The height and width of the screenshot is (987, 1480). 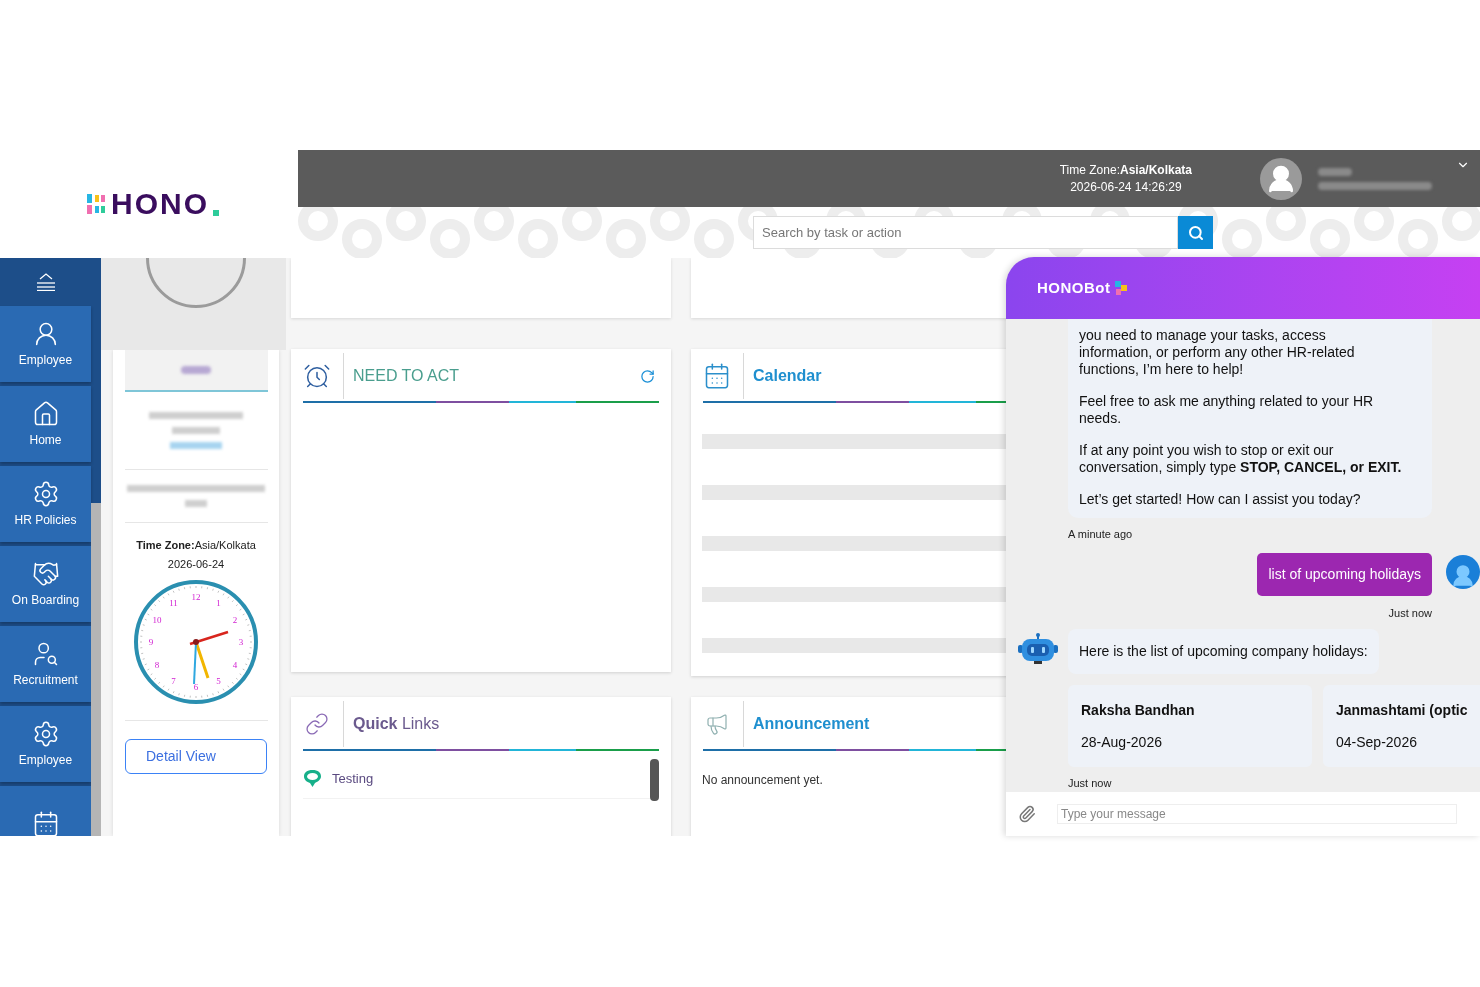 I want to click on datetime-text: 2026-06-24 14:26:29, so click(x=1126, y=187).